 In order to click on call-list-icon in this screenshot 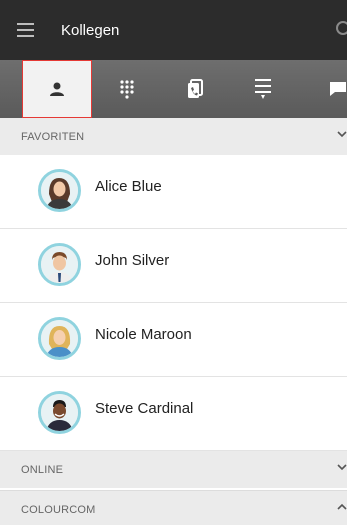, I will do `click(262, 89)`.